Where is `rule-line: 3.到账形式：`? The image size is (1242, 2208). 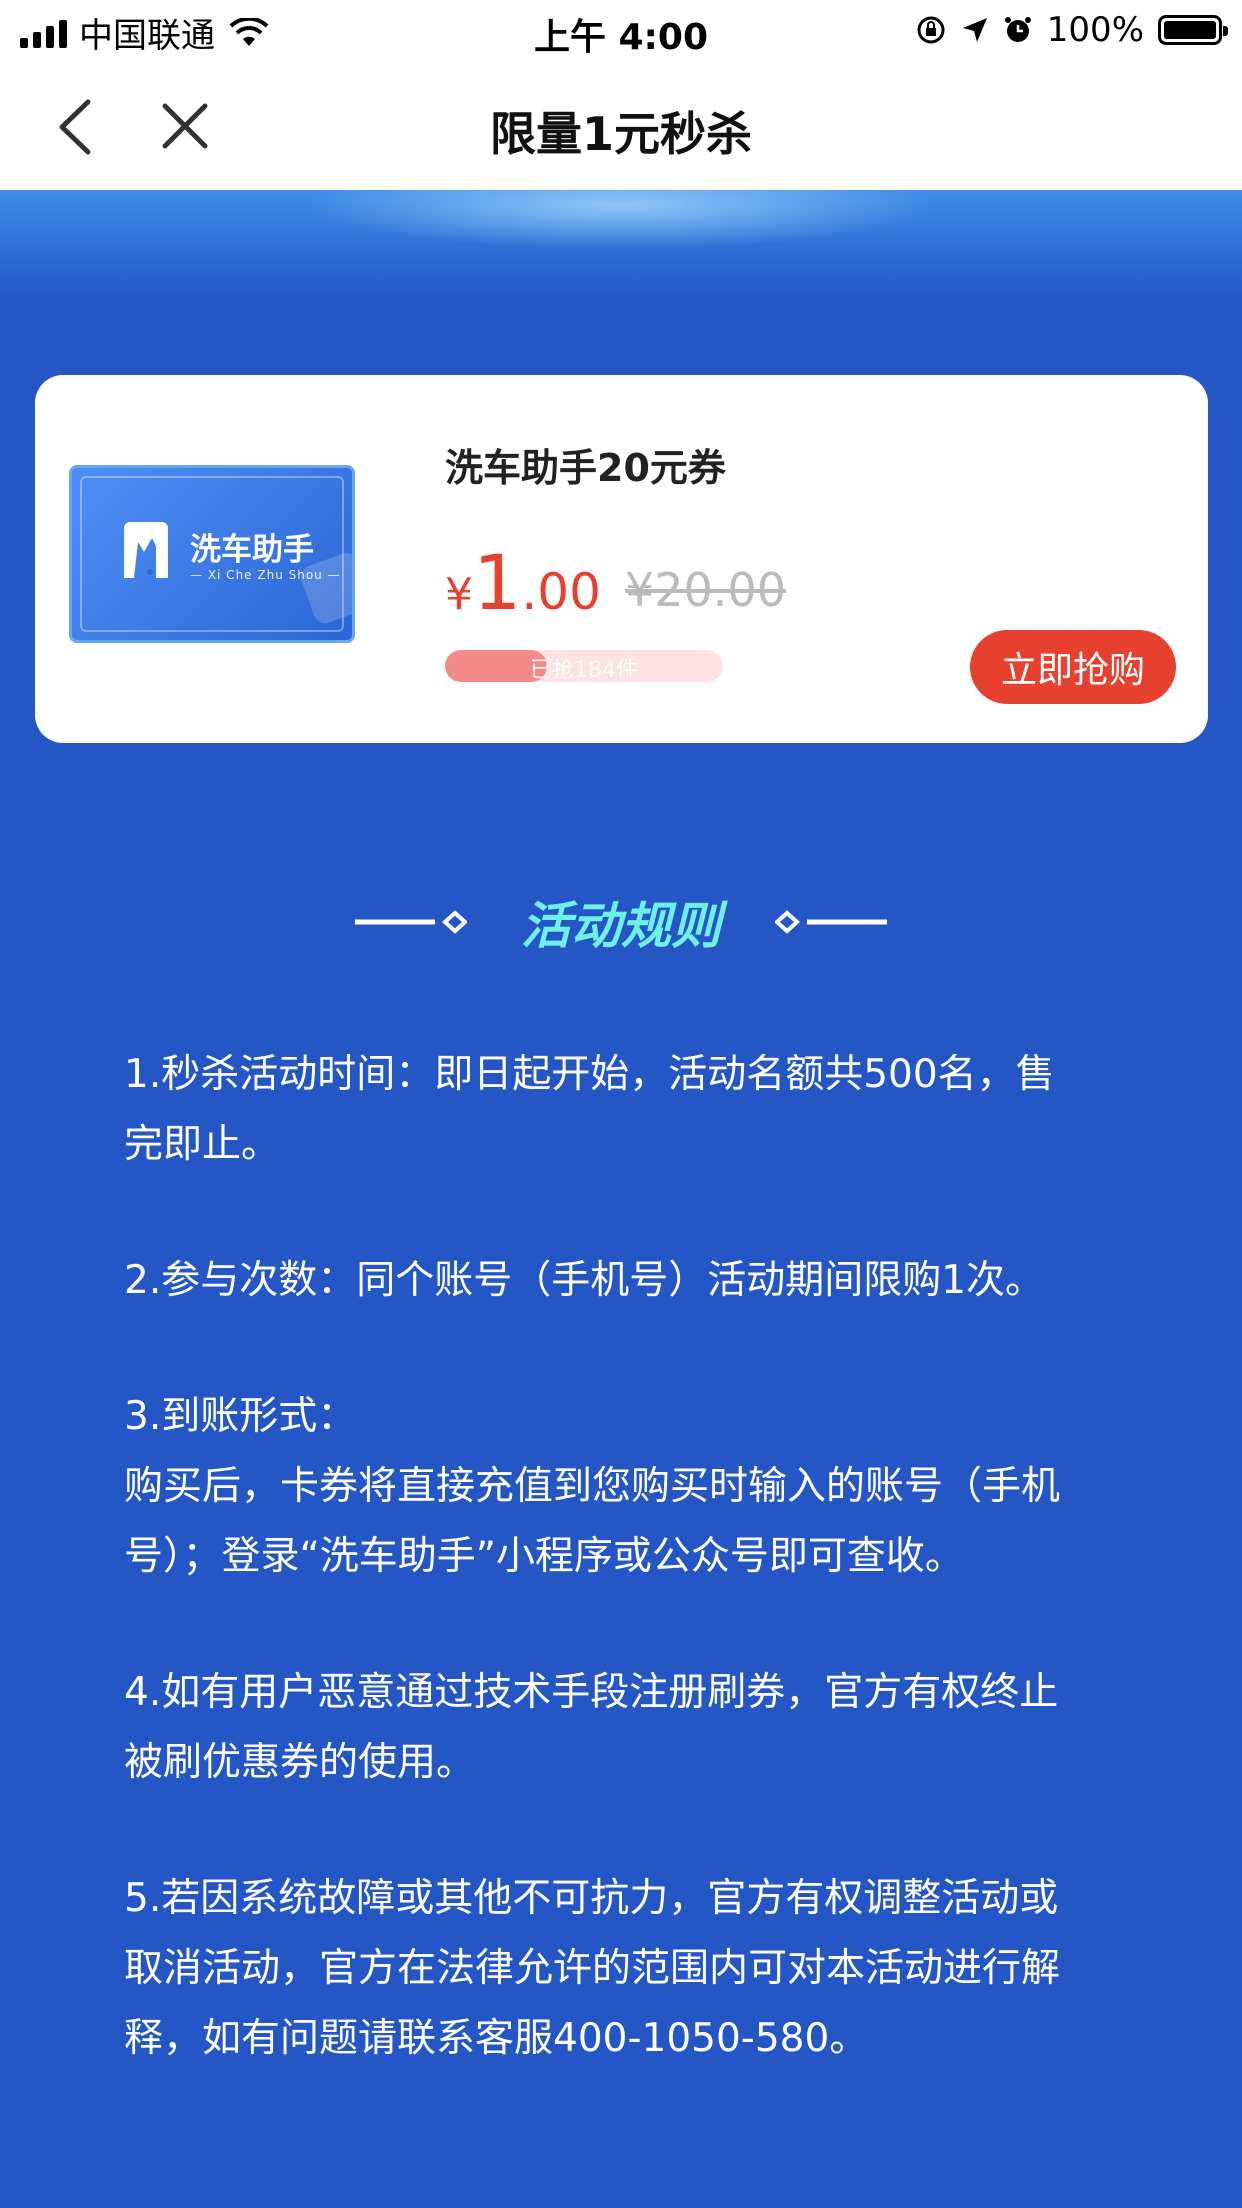
rule-line: 3.到账形式： is located at coordinates (240, 1416).